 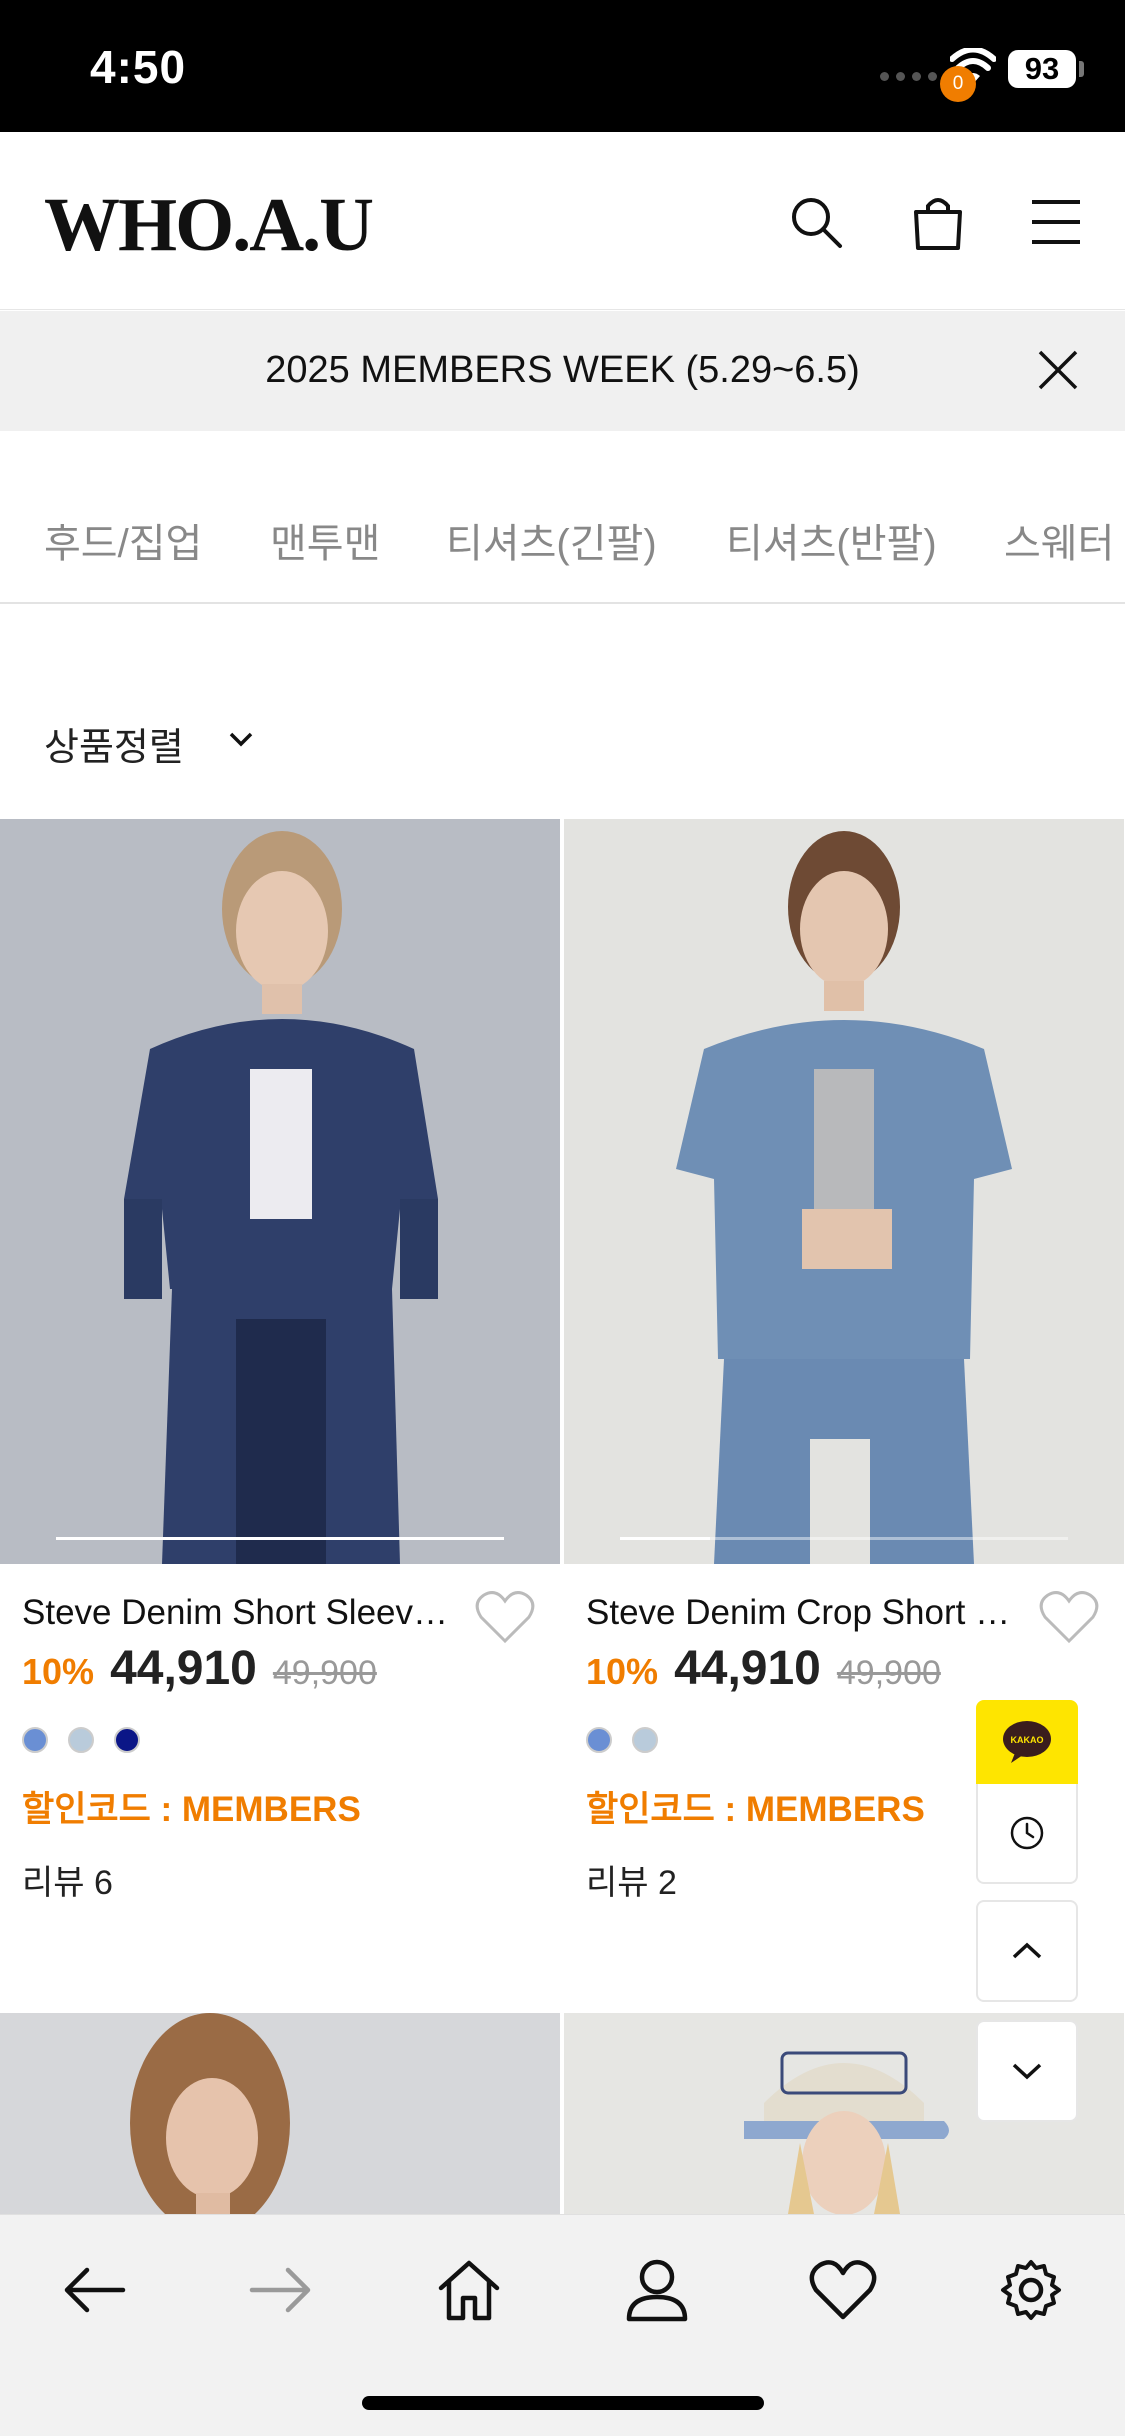 I want to click on account-button, so click(x=657, y=2290).